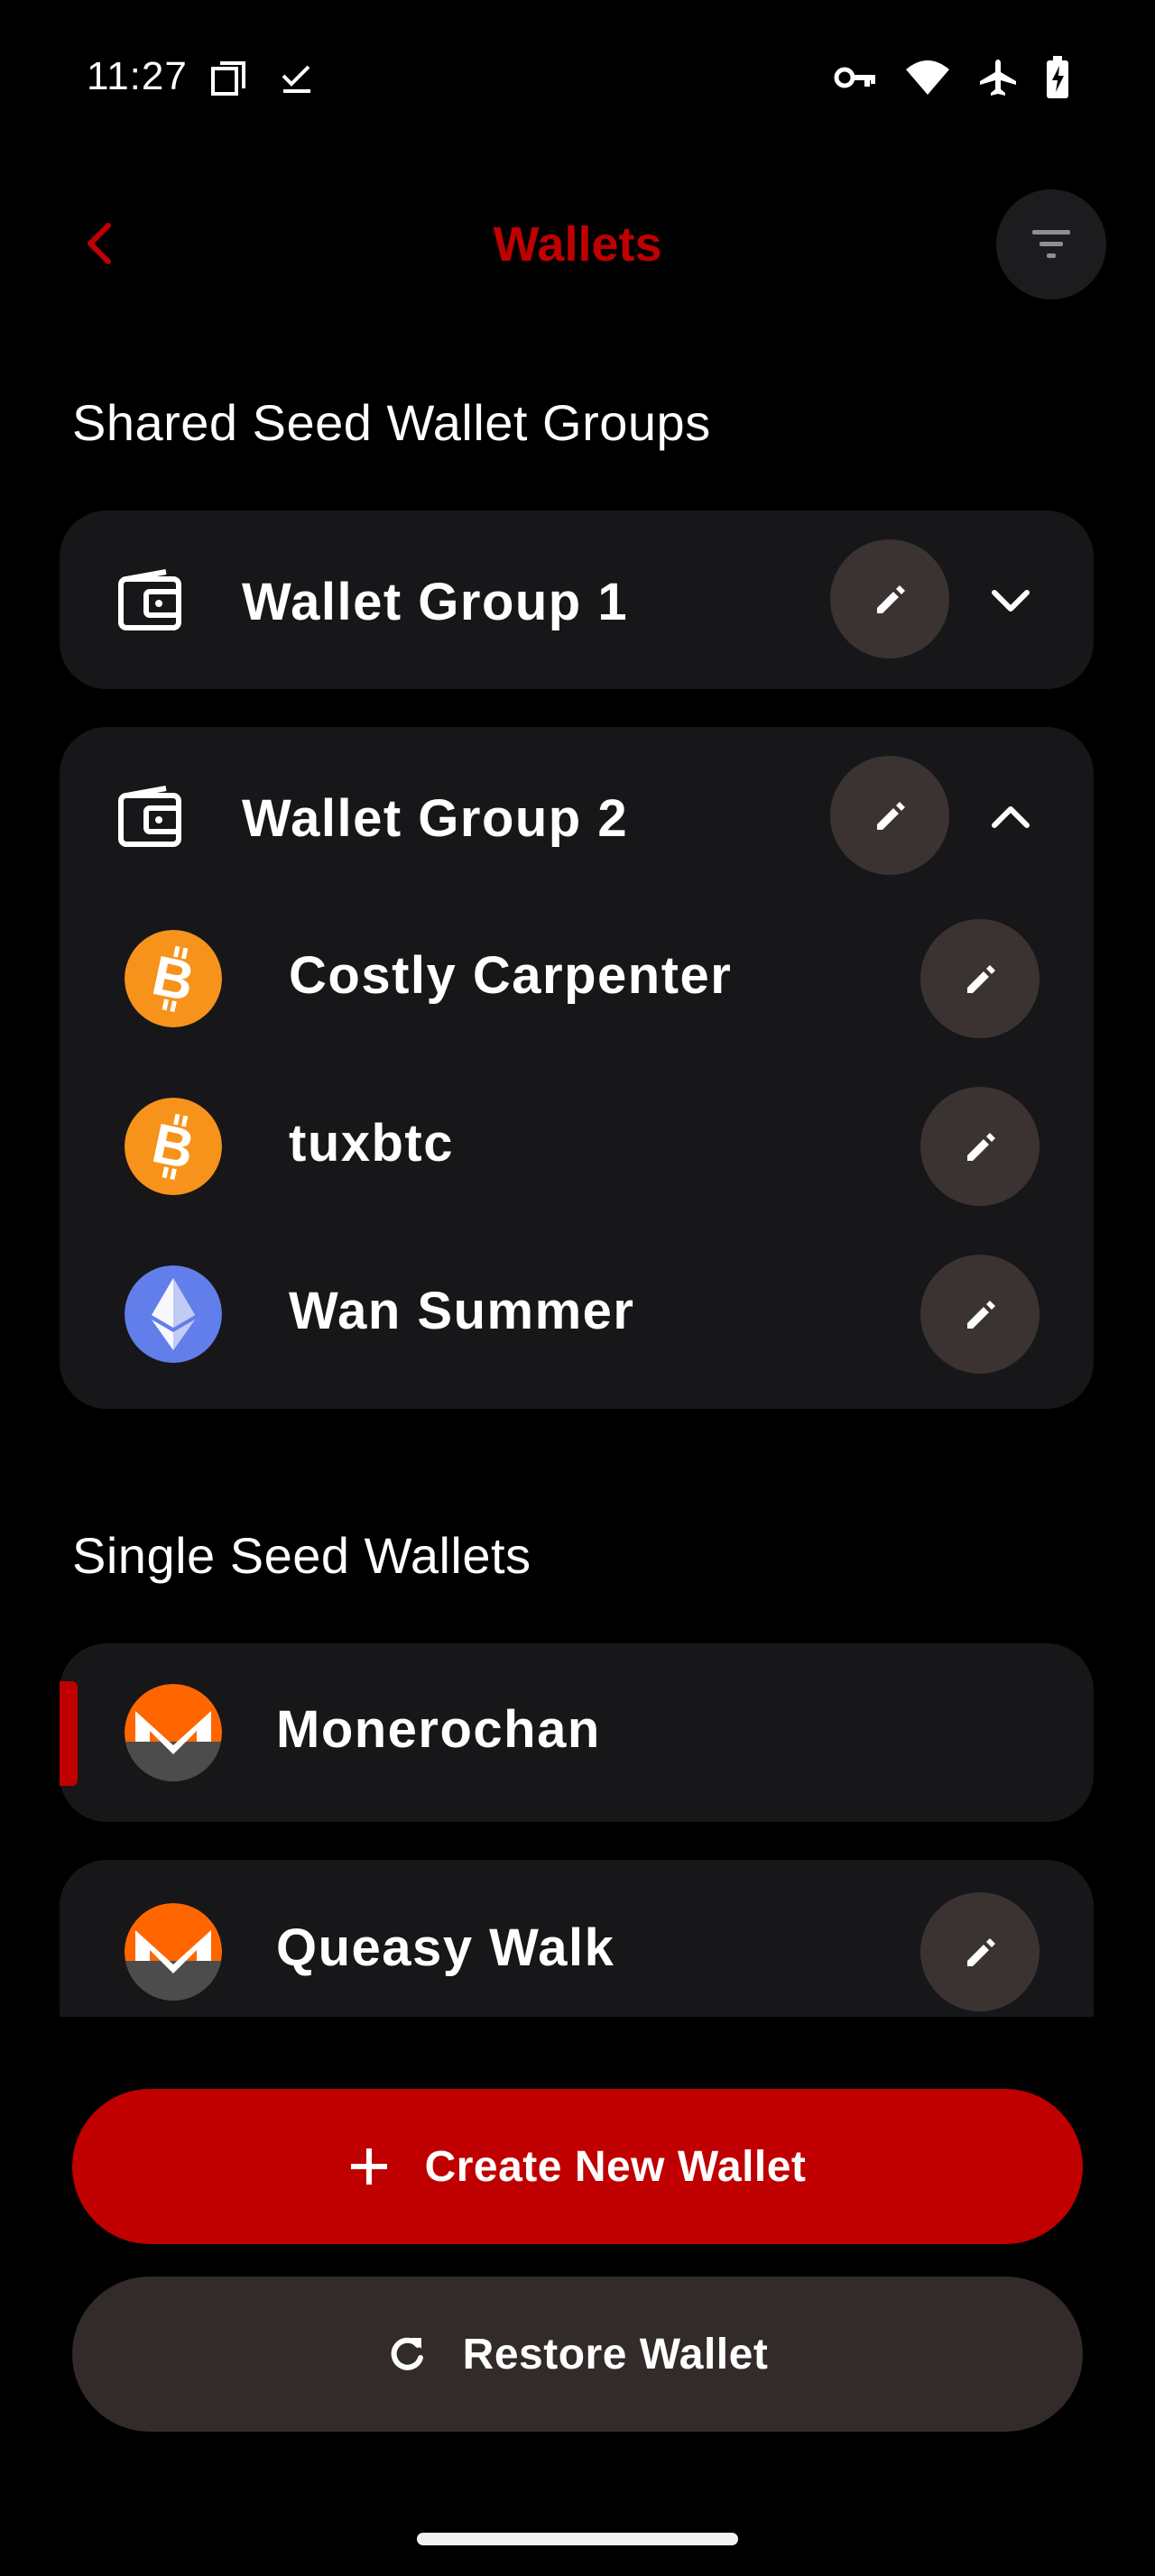 This screenshot has height=2576, width=1155. I want to click on collapse-group-button, so click(1011, 817).